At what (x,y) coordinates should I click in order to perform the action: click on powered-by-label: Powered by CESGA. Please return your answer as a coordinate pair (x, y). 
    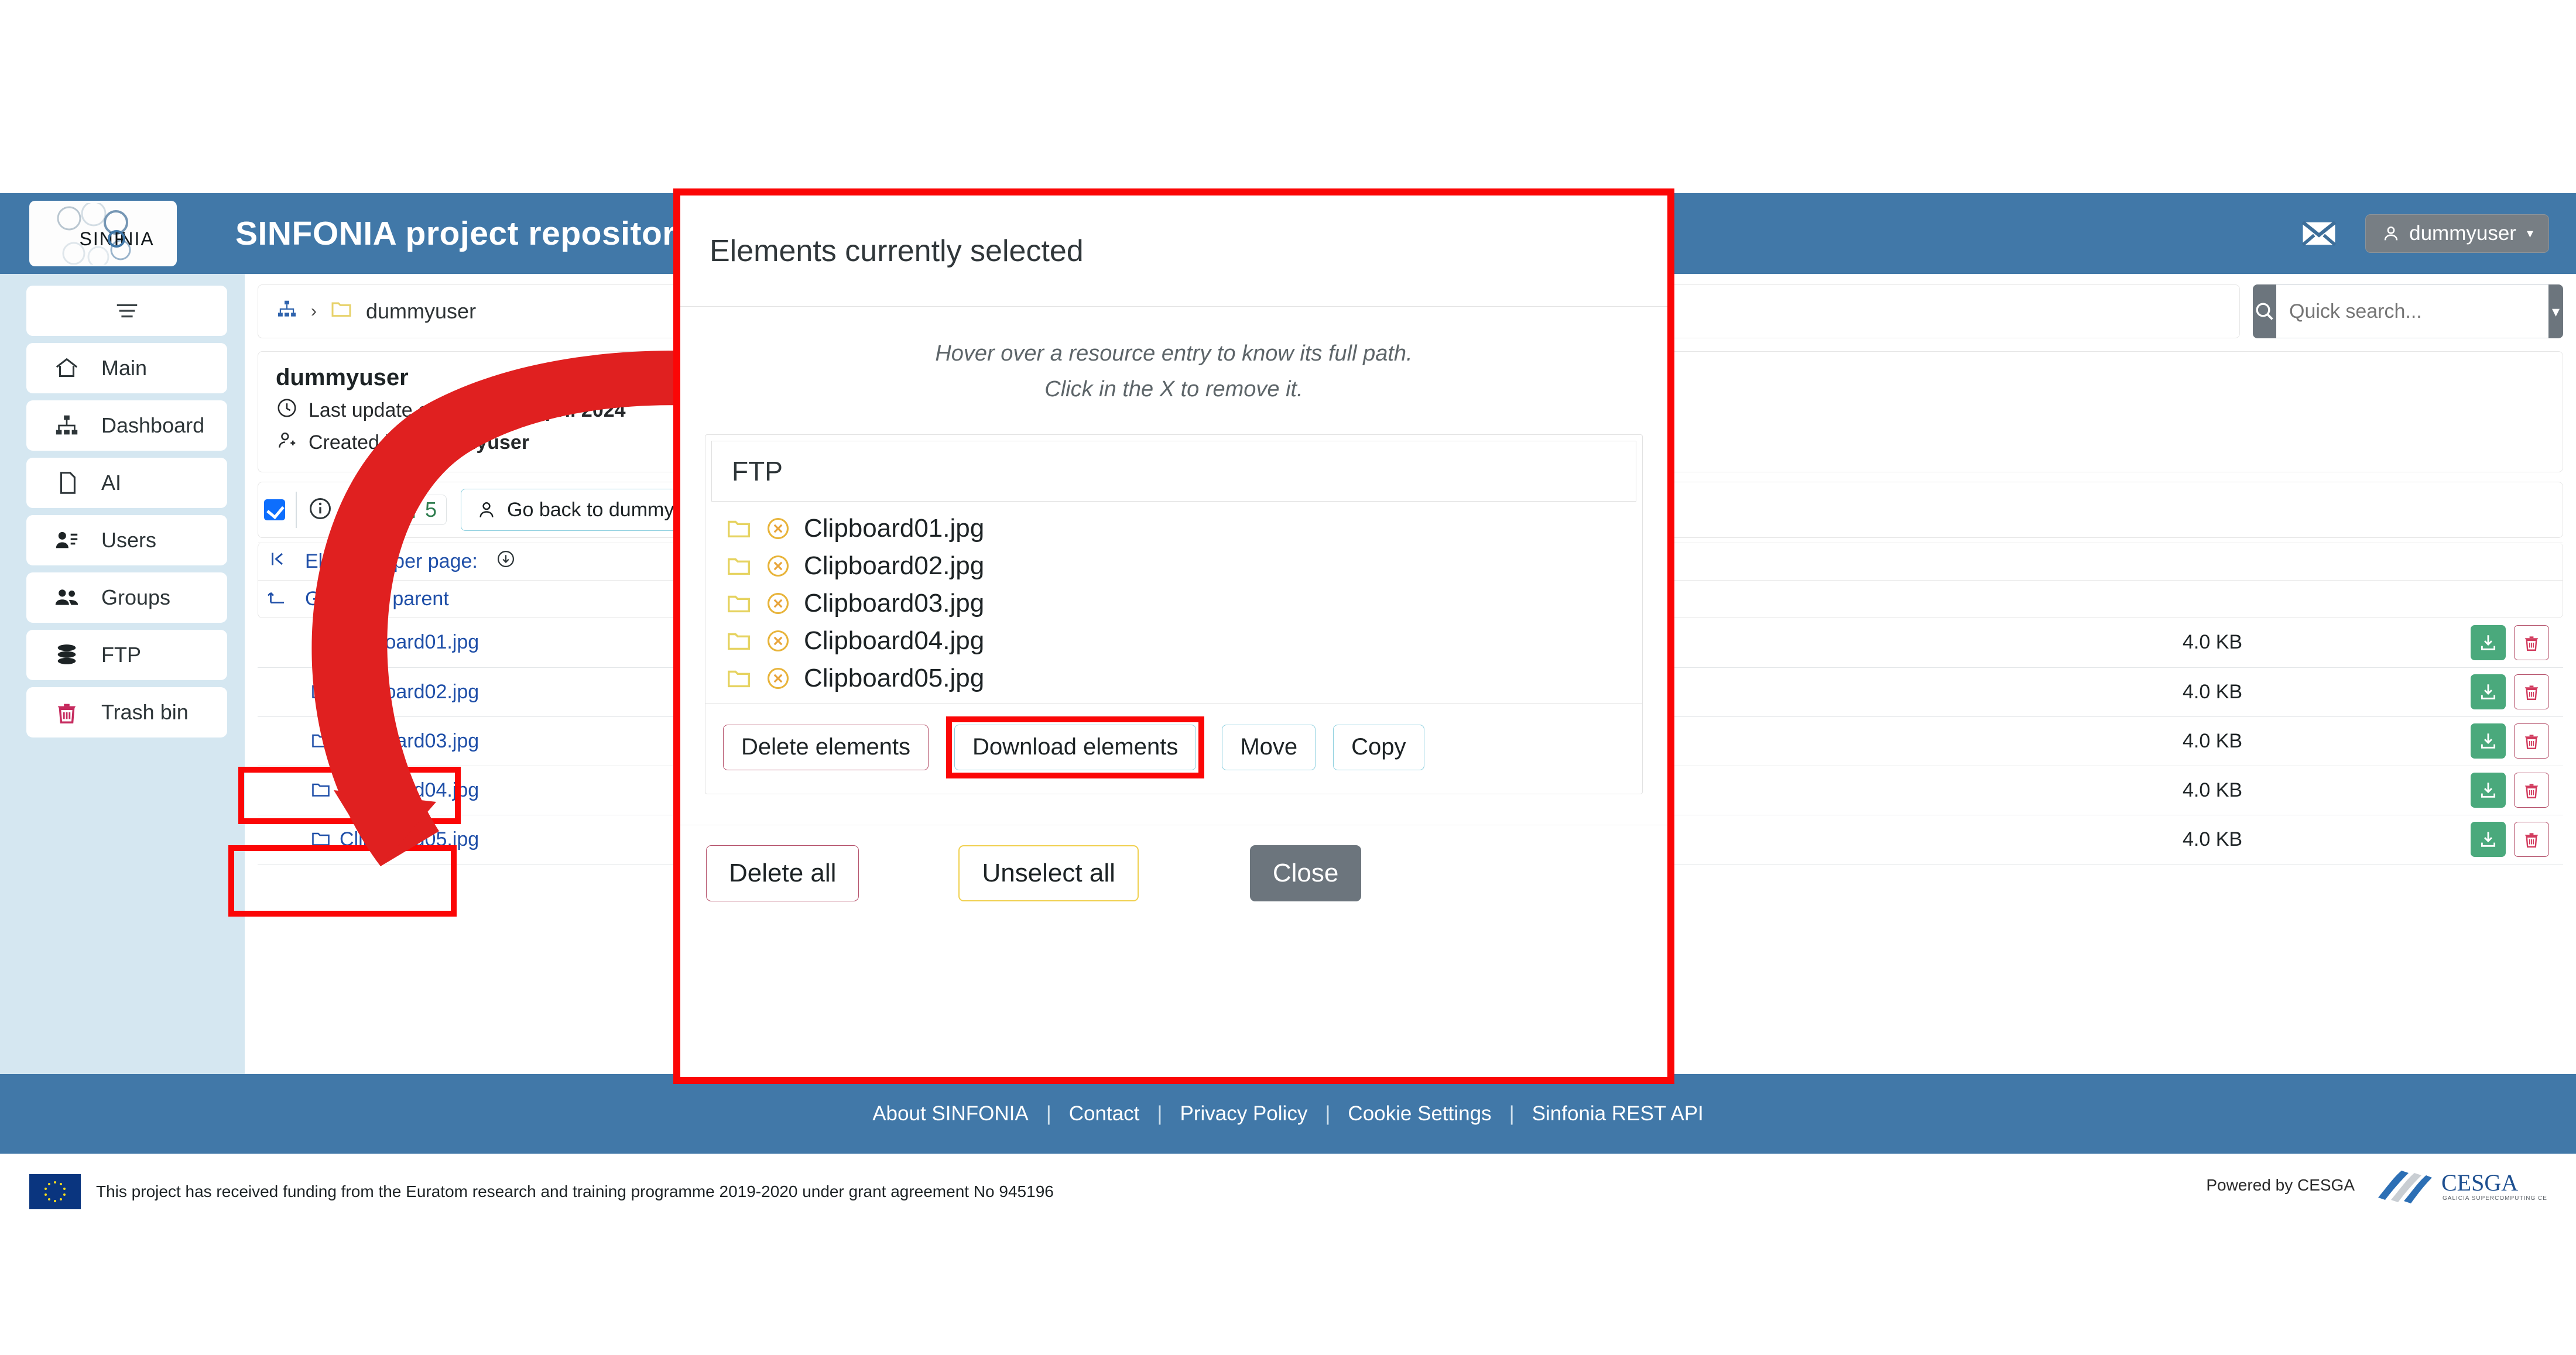
    Looking at the image, I should click on (2280, 1185).